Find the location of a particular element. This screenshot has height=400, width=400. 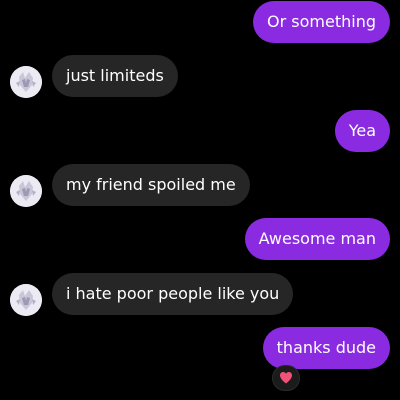

outgoing-message: Or something is located at coordinates (321, 22).